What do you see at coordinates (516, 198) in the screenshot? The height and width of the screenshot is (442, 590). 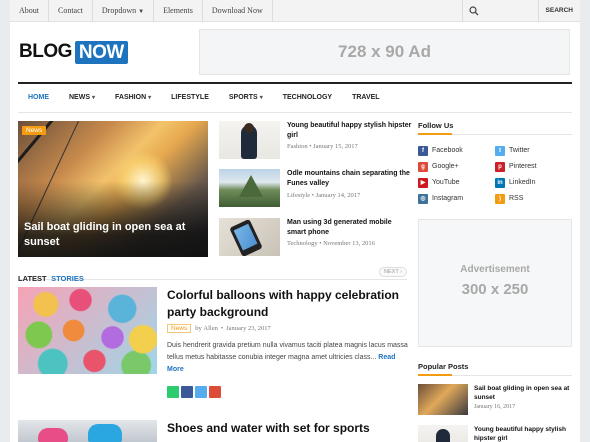 I see `follow-label: RSS` at bounding box center [516, 198].